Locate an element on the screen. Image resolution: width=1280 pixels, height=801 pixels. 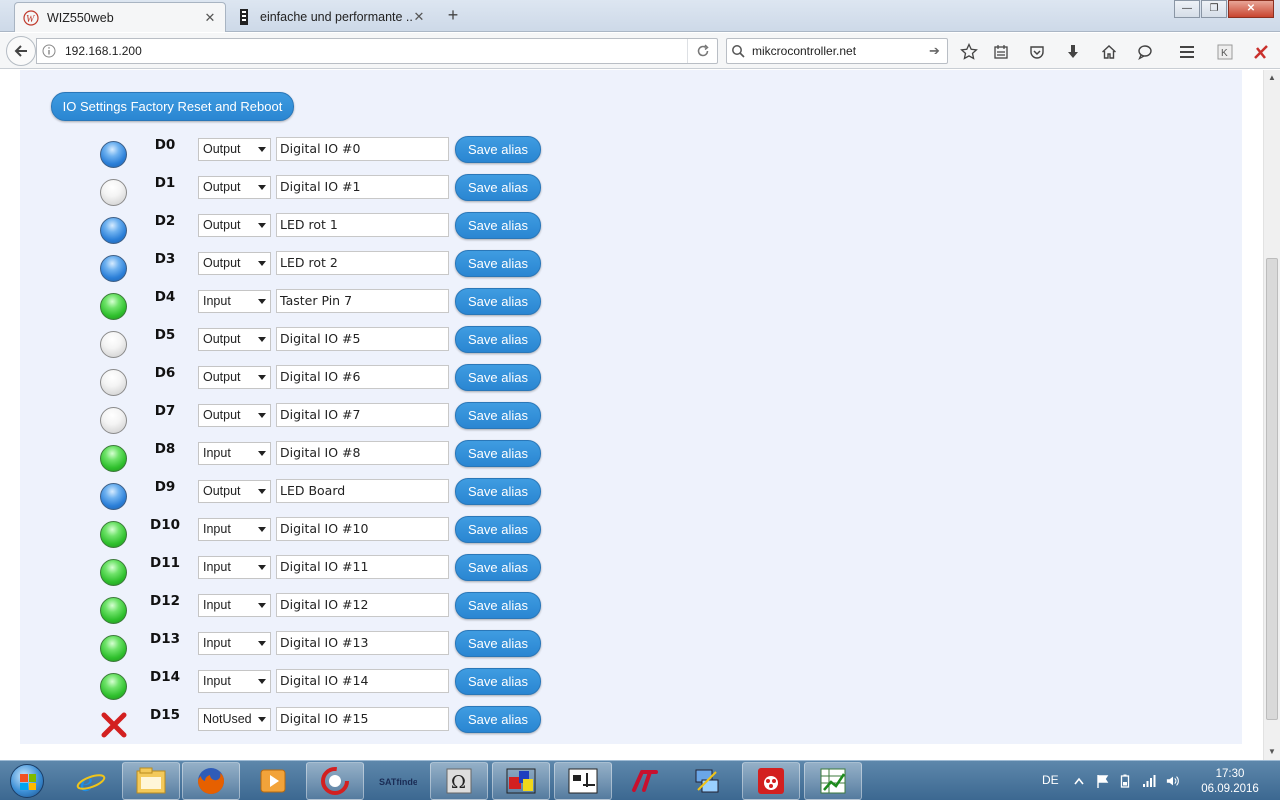
info-icon is located at coordinates (49, 51).